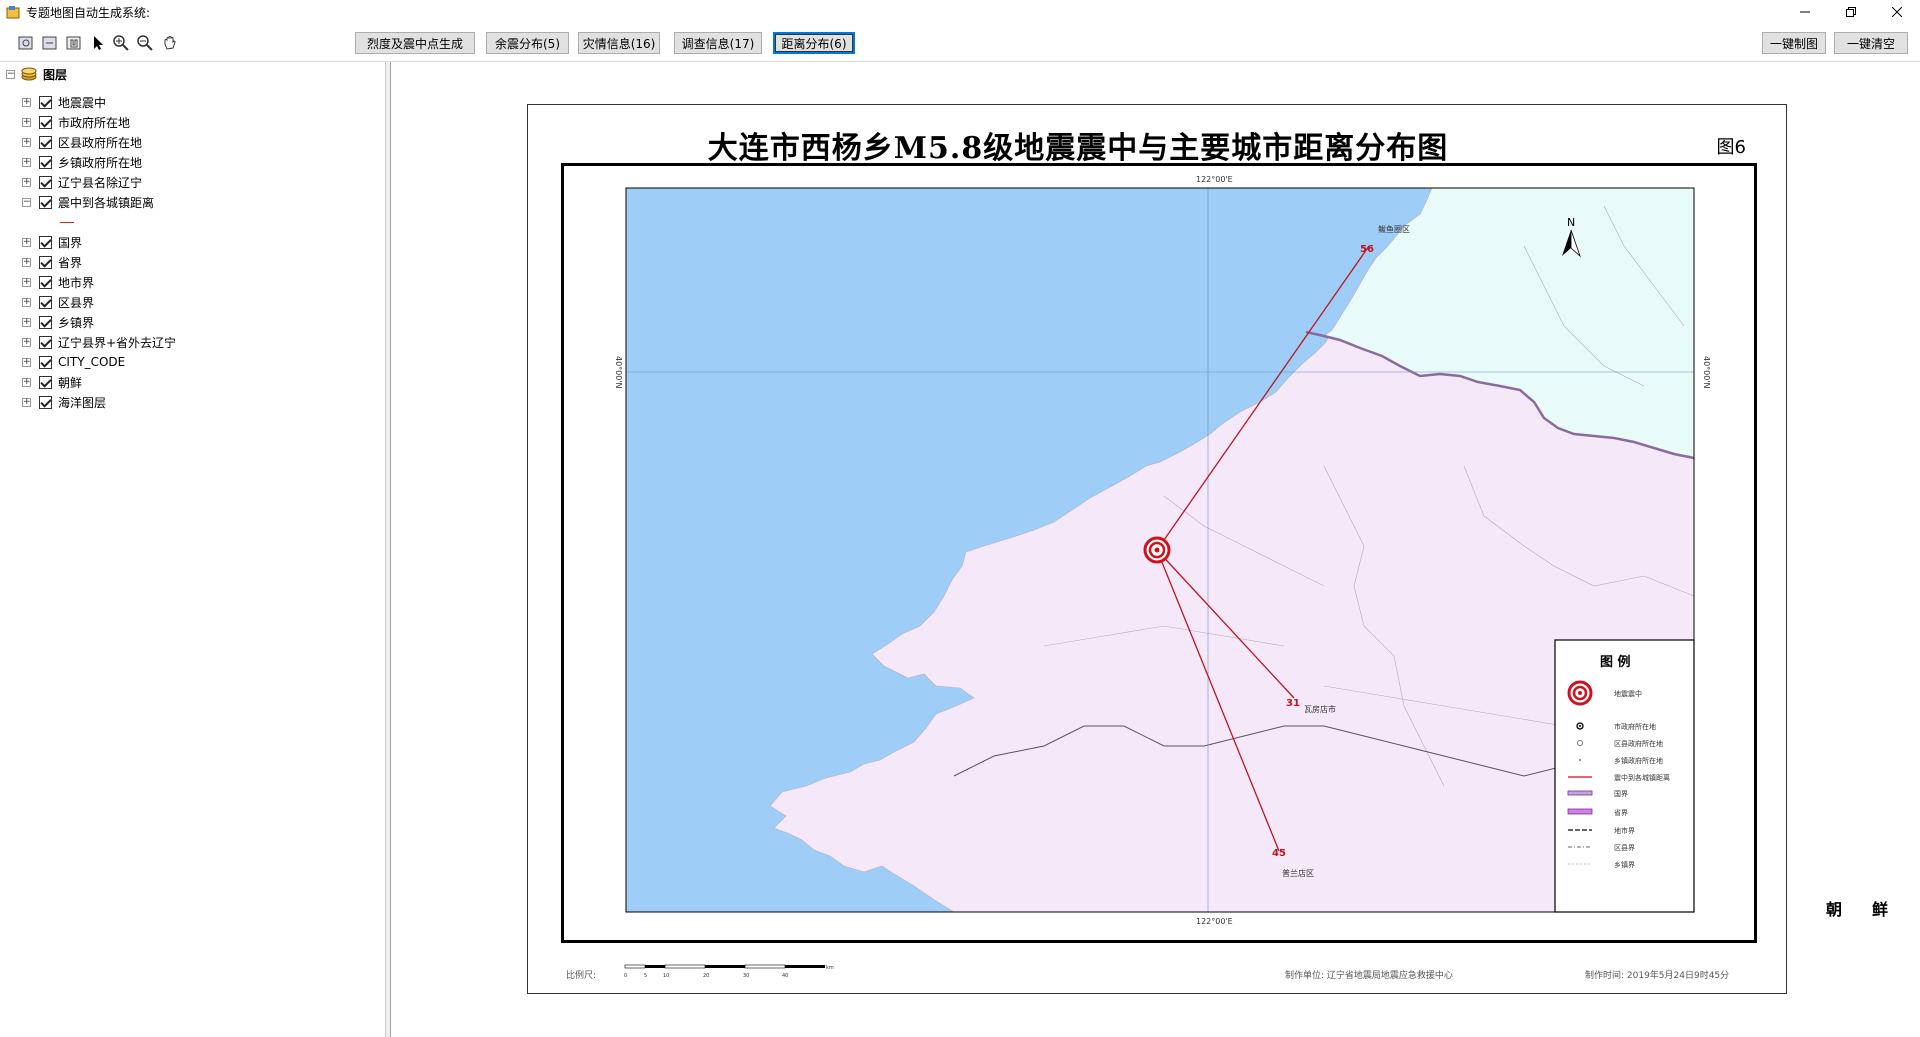 Image resolution: width=1920 pixels, height=1037 pixels. What do you see at coordinates (1624, 848) in the screenshot?
I see `legend-item-8: 区县界` at bounding box center [1624, 848].